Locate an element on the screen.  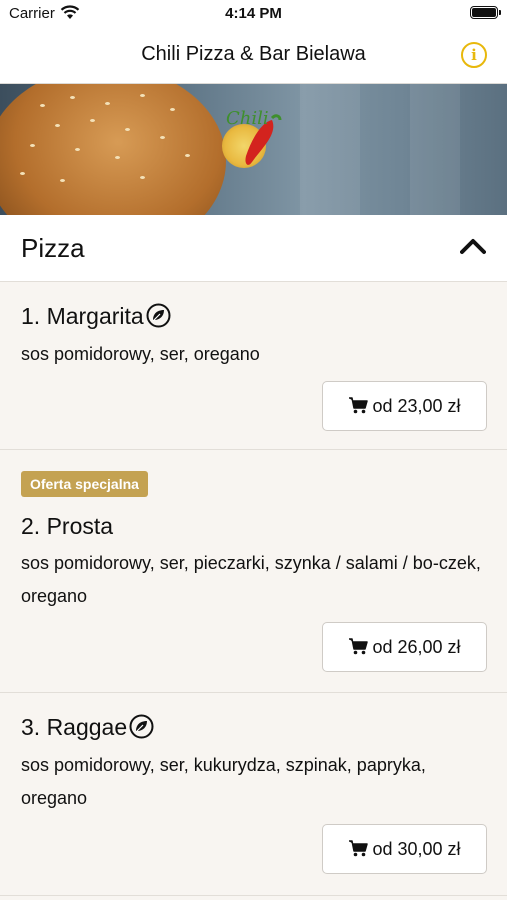
page-title: Chili Pizza & Bar Bielawa is located at coordinates (253, 54).